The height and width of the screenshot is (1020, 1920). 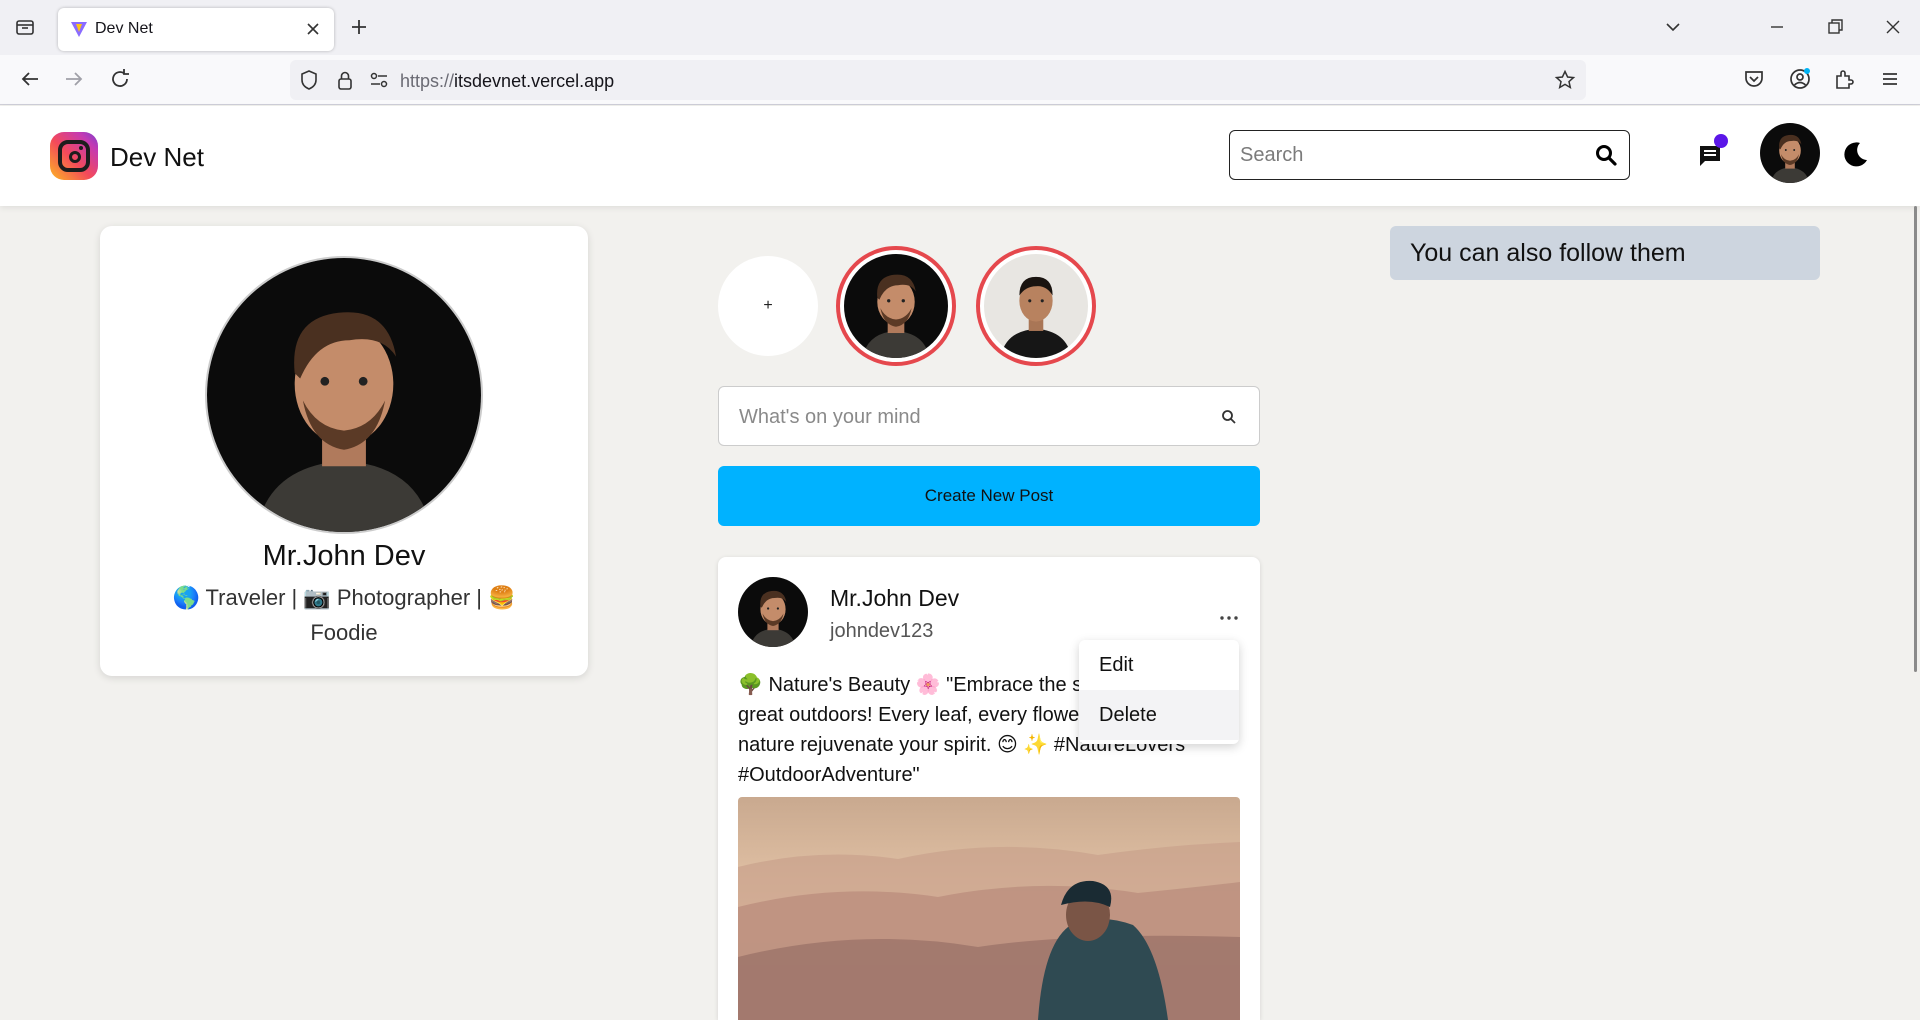 I want to click on browser-navbar: https://itsdevnet.vercel.app, so click(x=960, y=80).